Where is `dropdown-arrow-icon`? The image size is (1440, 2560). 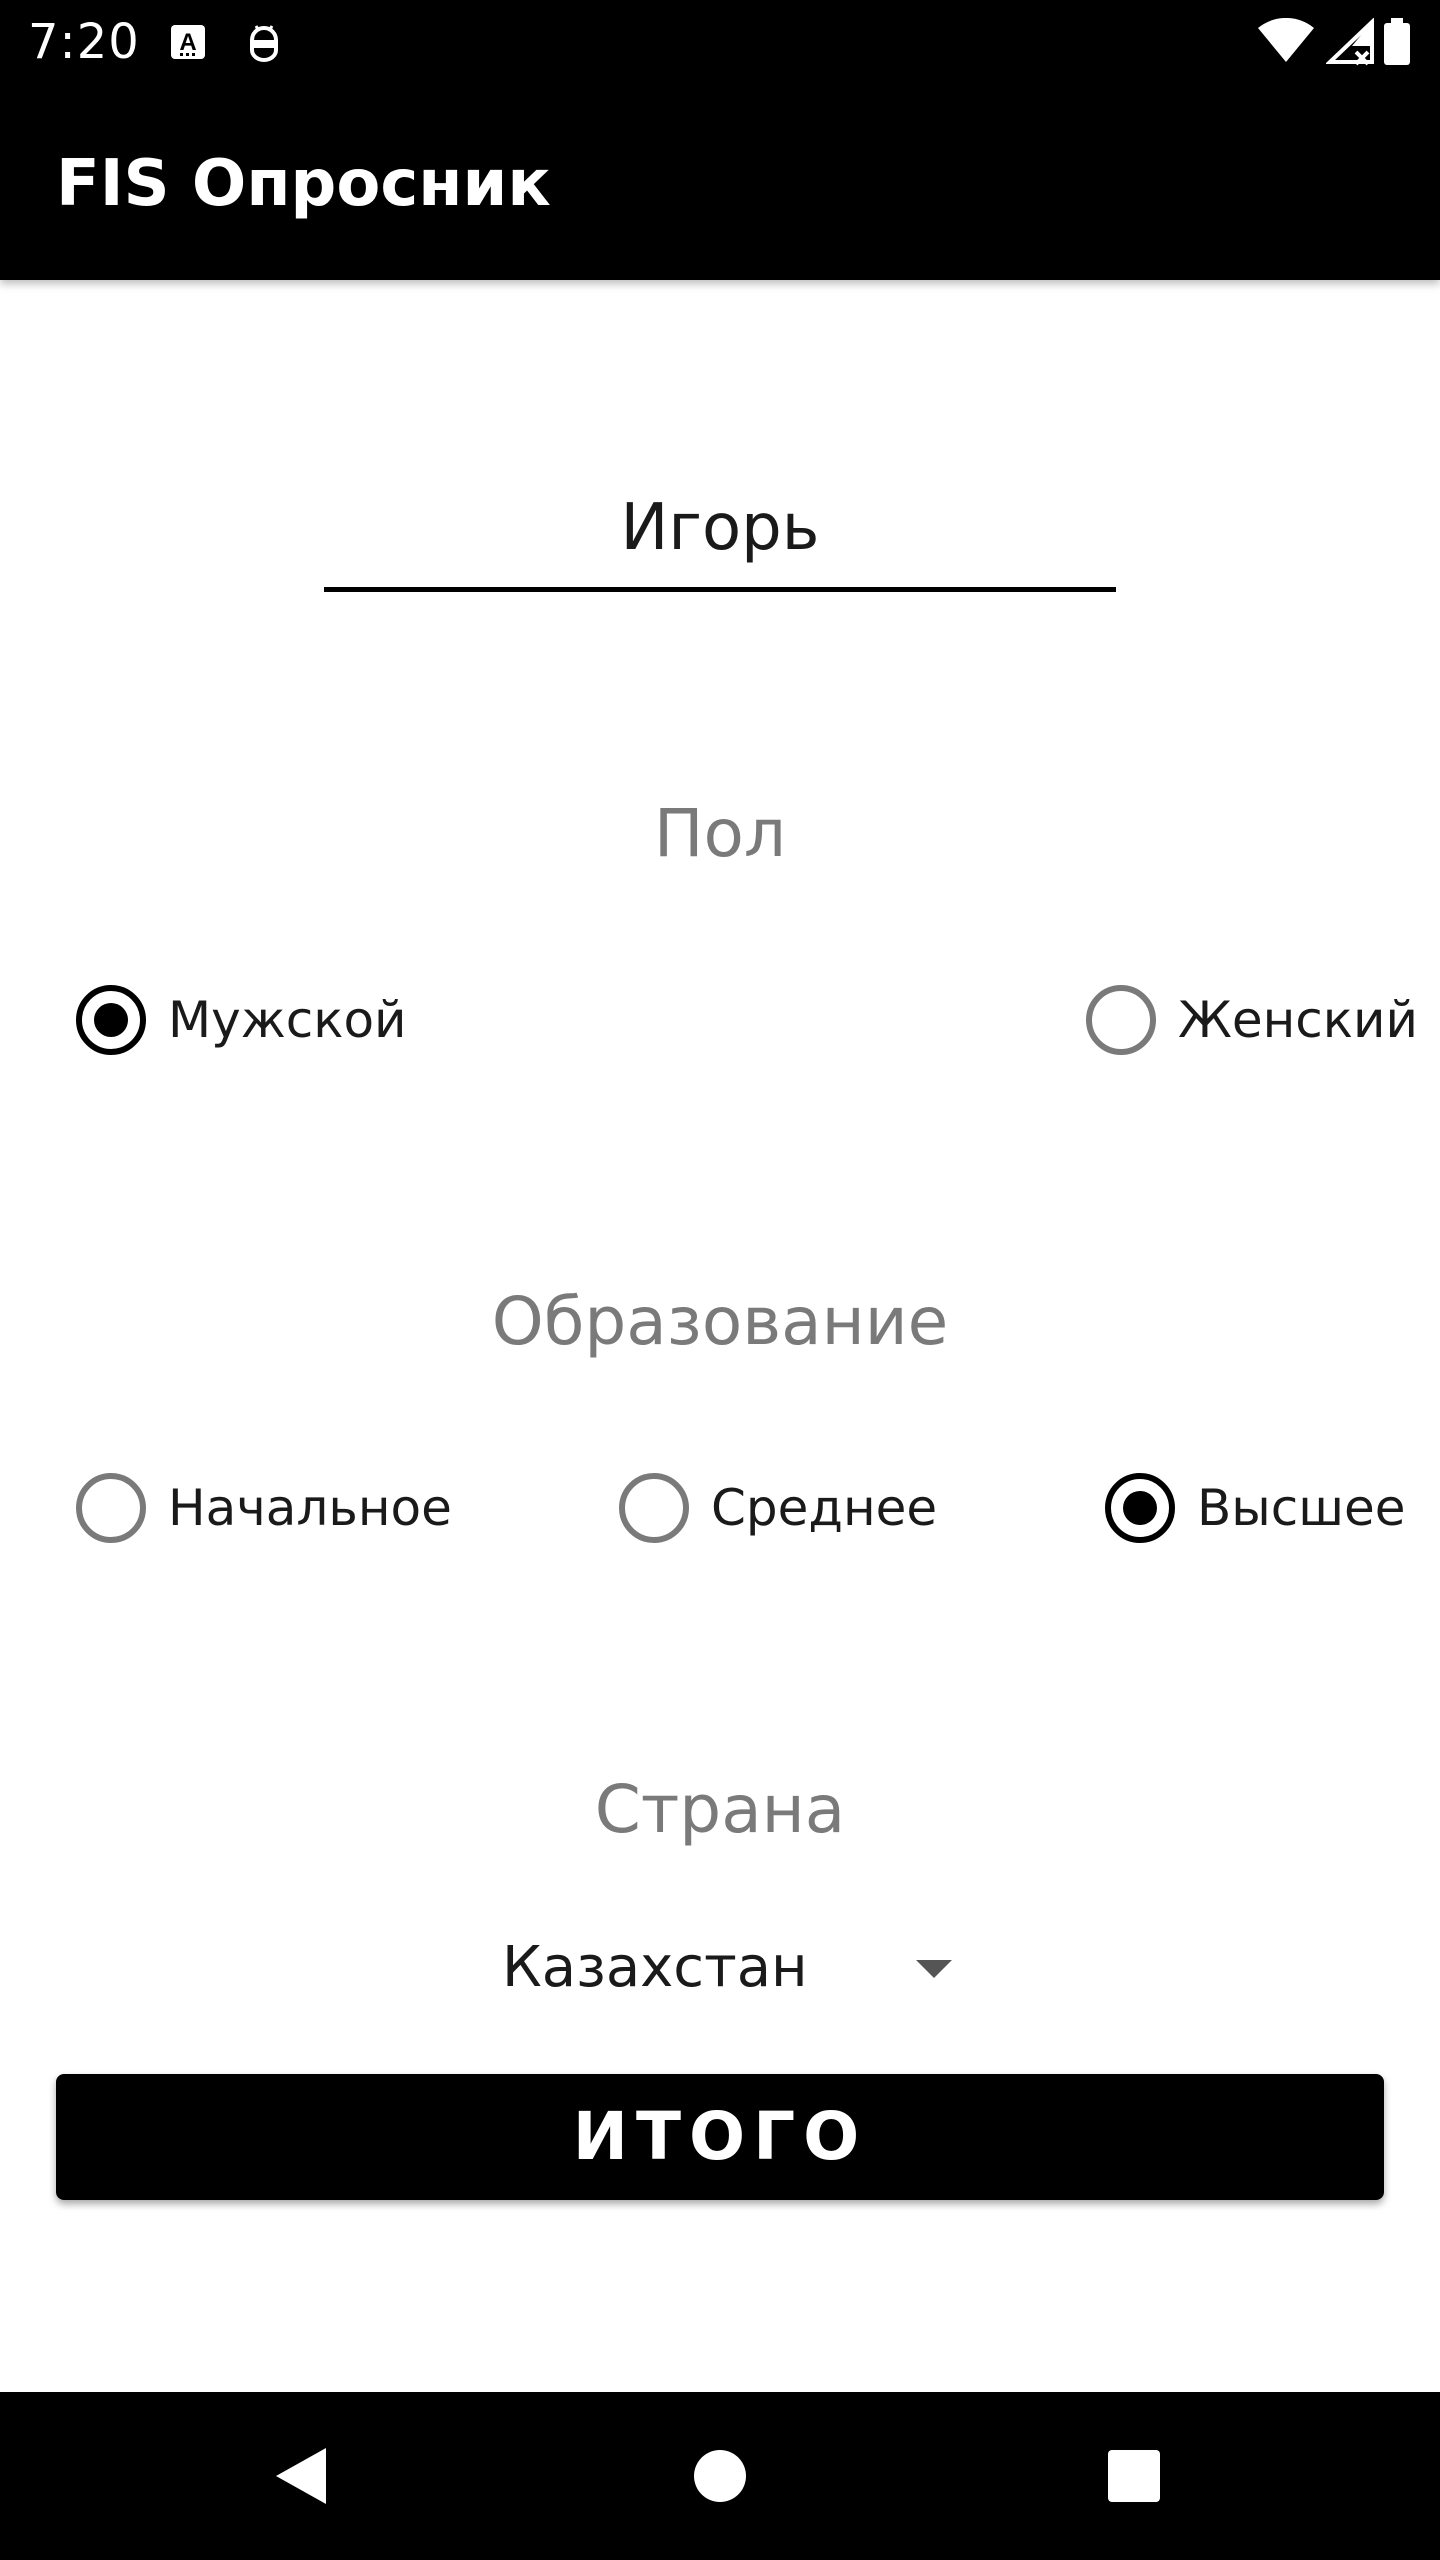 dropdown-arrow-icon is located at coordinates (934, 1969).